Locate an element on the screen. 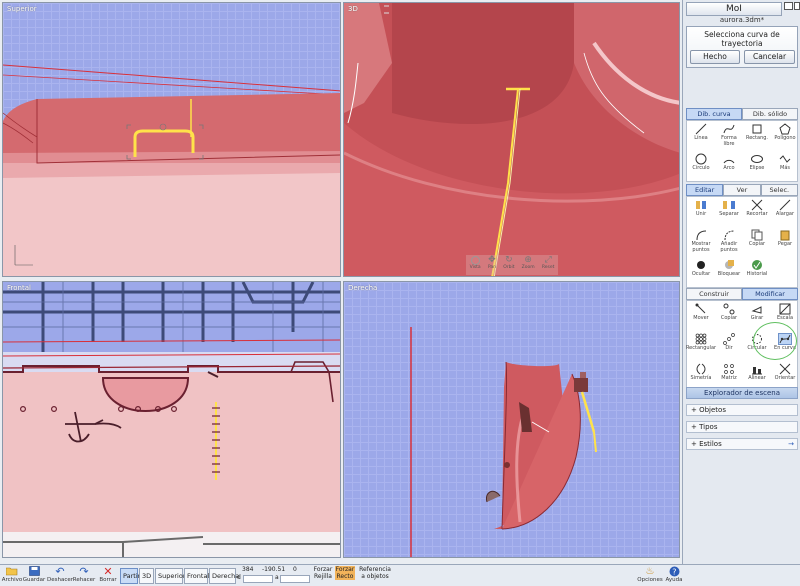  object-snap-toggle: Referencia a objetos is located at coordinates (375, 573).